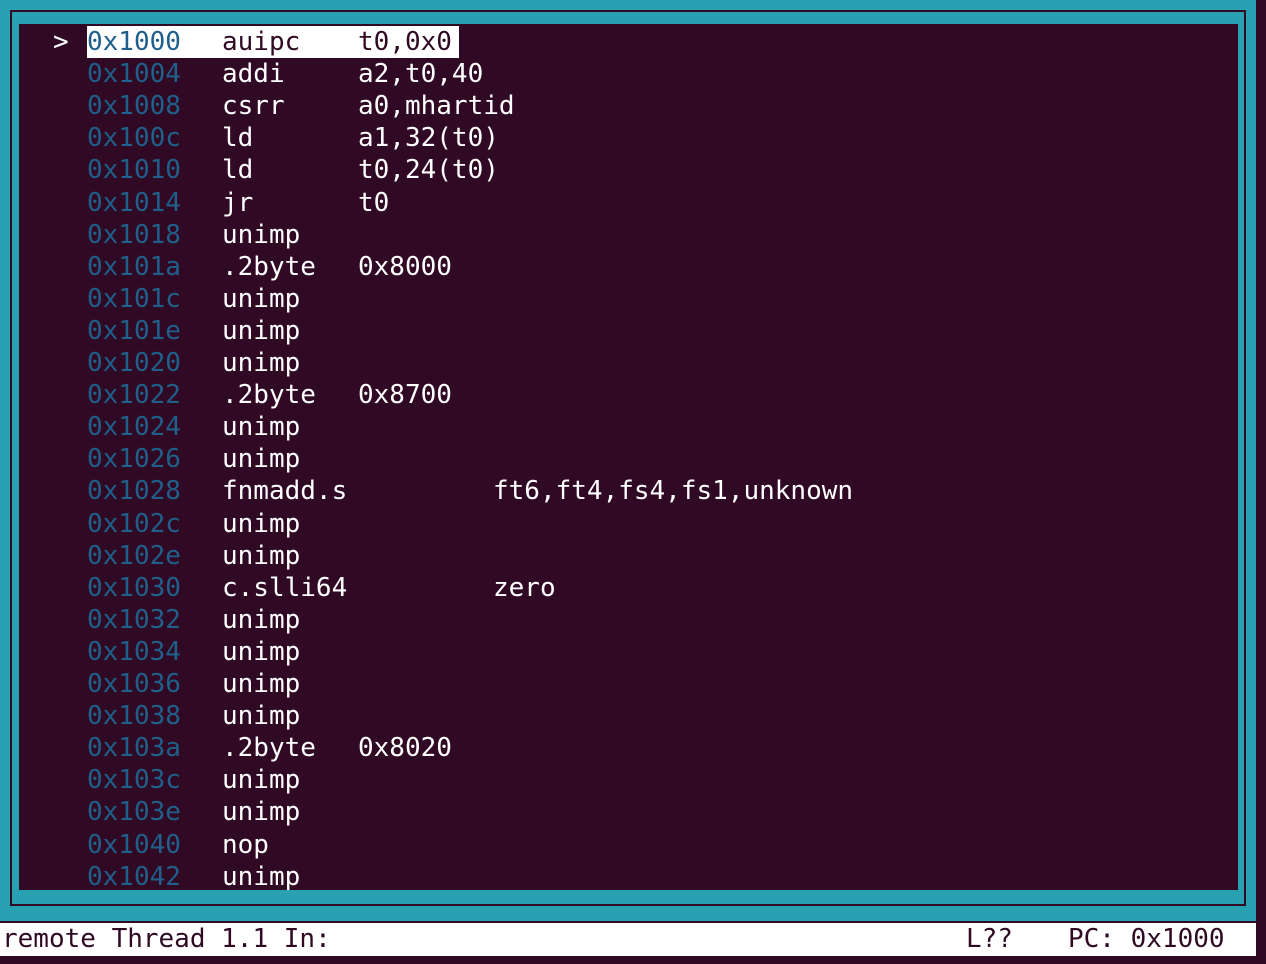 The height and width of the screenshot is (964, 1266). What do you see at coordinates (134, 330) in the screenshot?
I see `asm-address: 0x101e` at bounding box center [134, 330].